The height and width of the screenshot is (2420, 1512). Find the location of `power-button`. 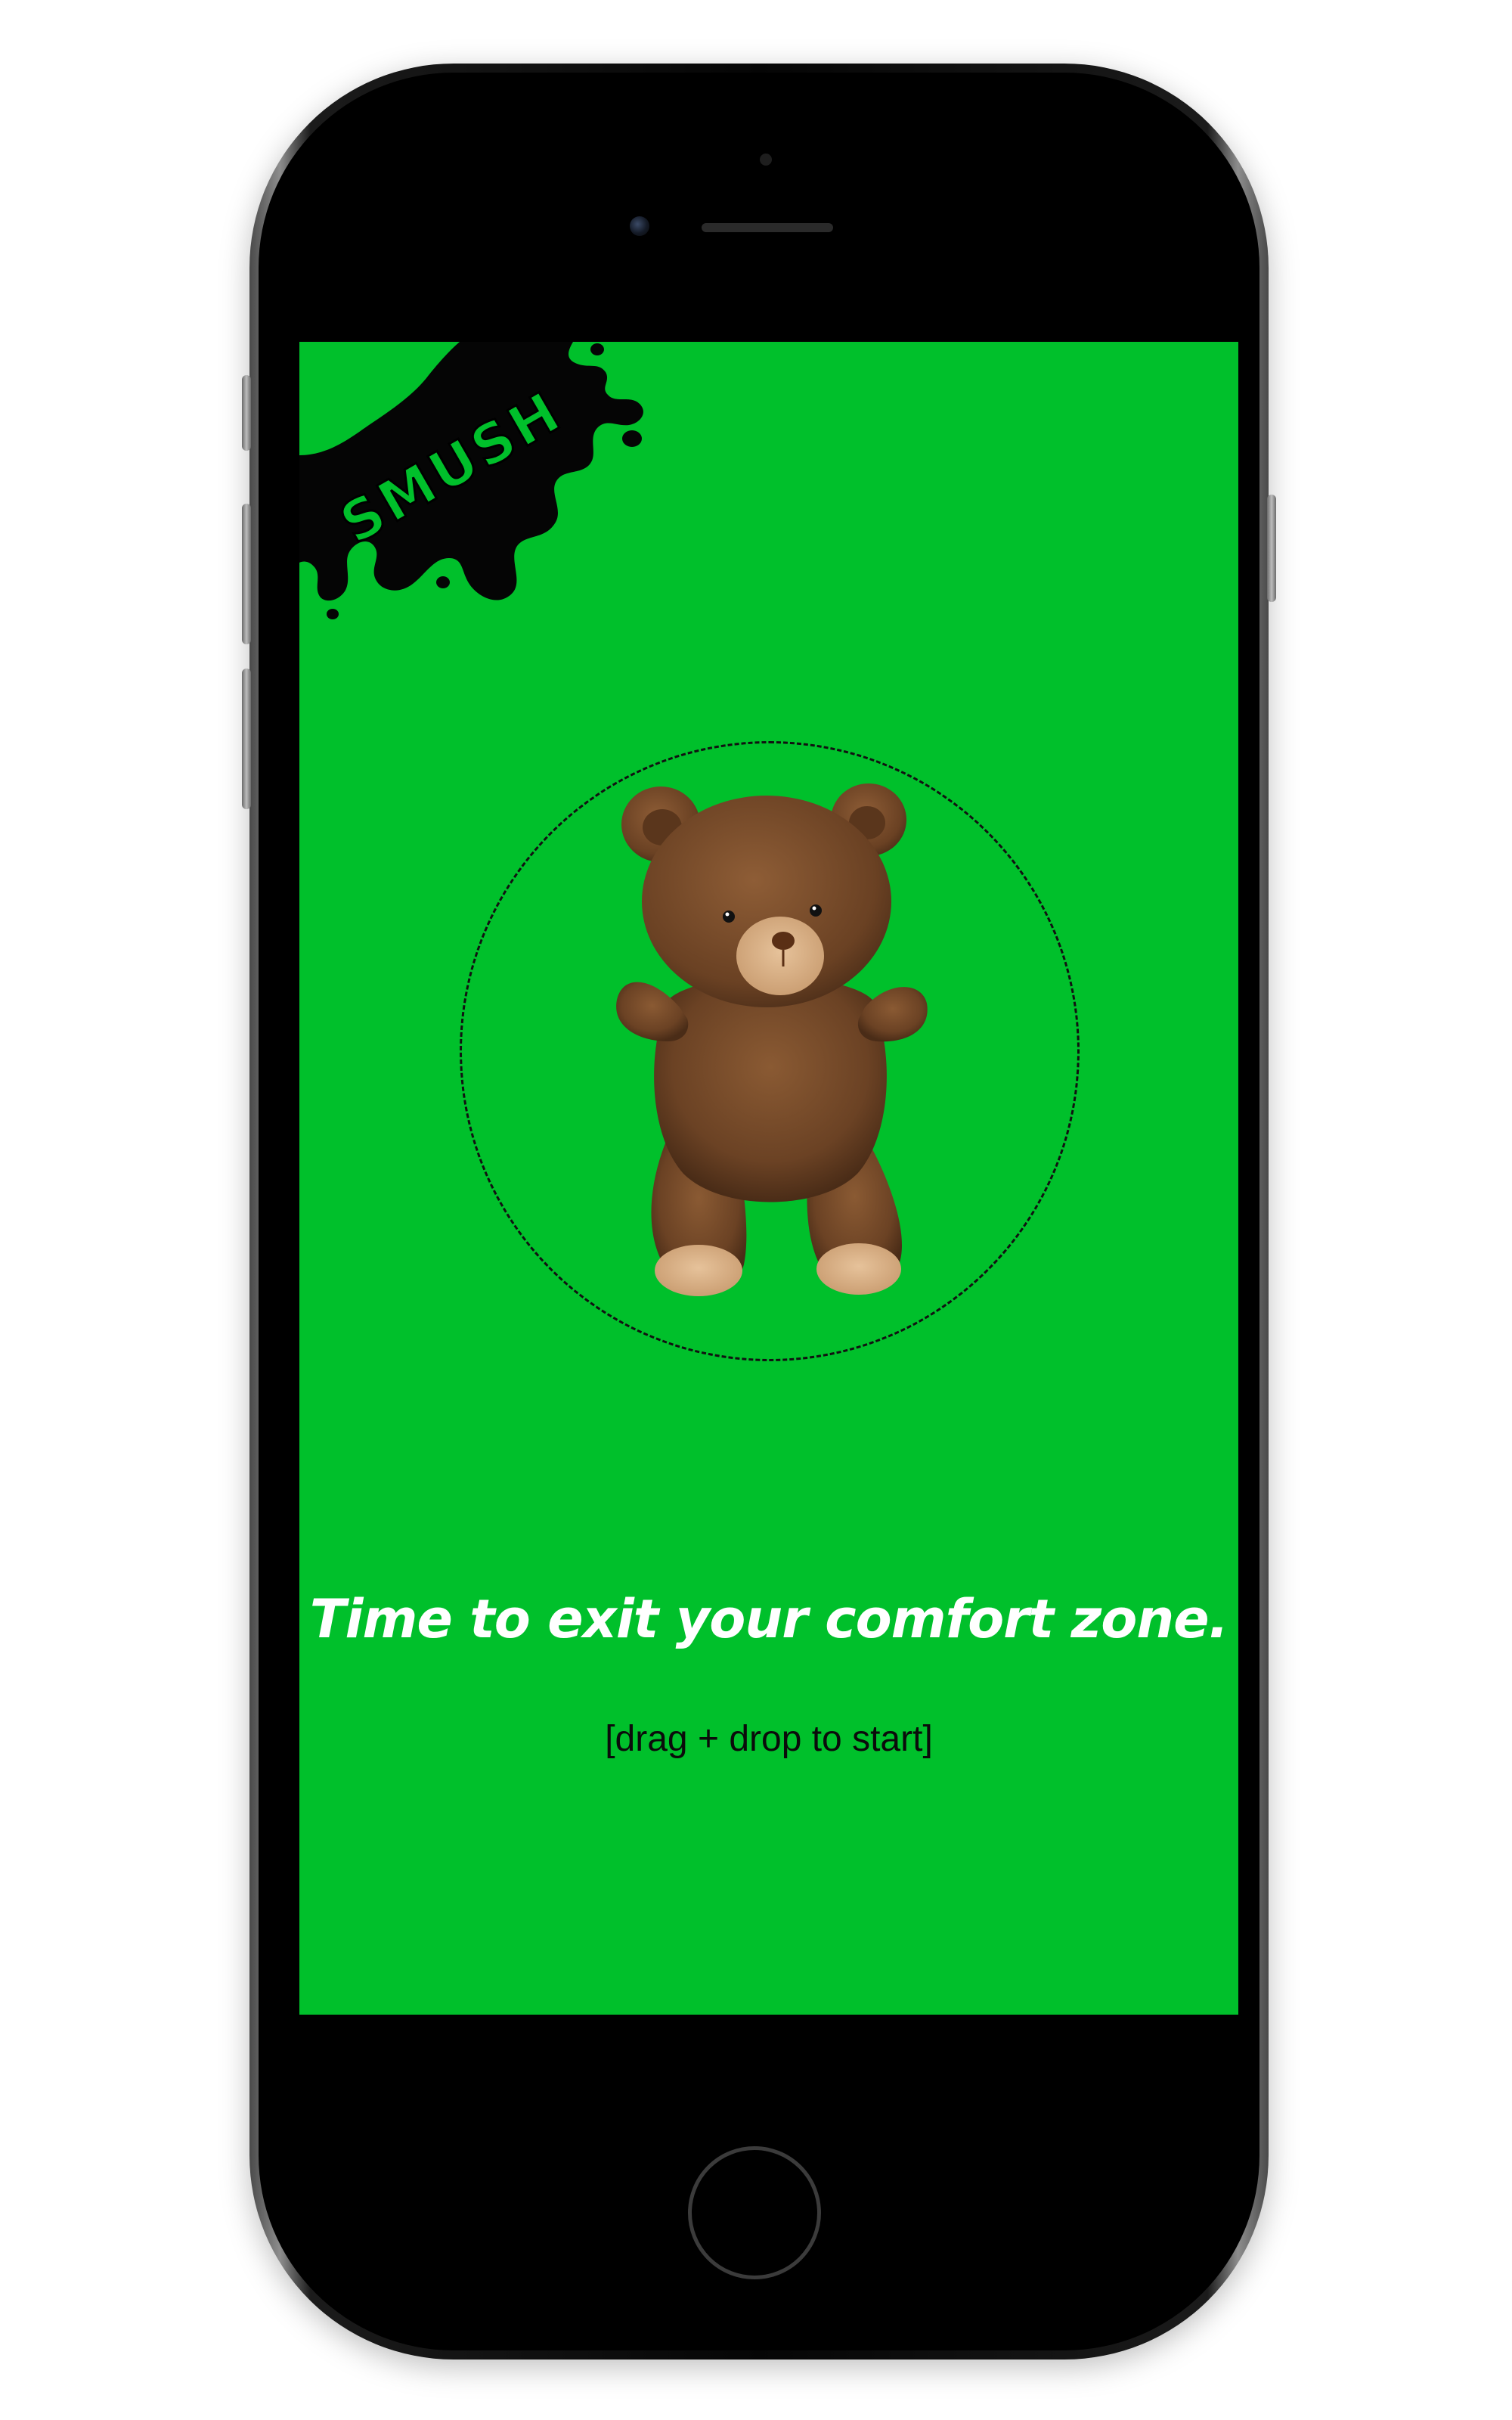

power-button is located at coordinates (1271, 548).